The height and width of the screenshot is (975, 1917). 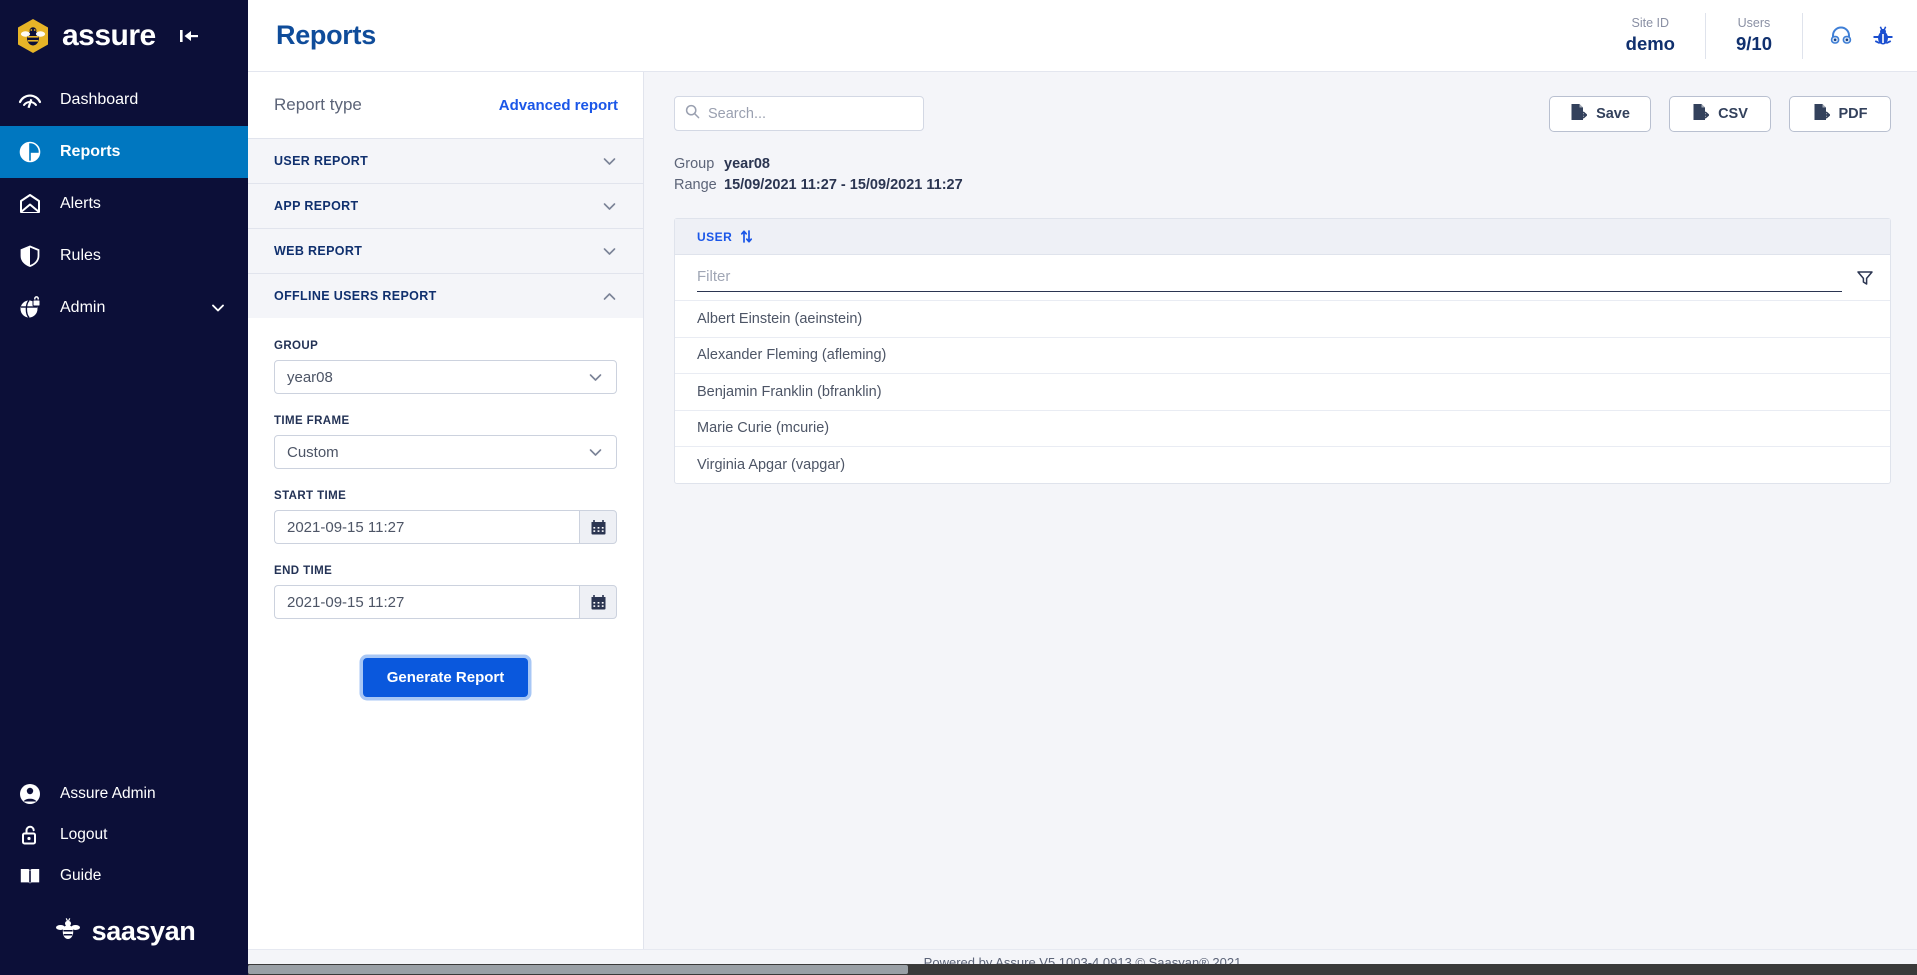 I want to click on sidebar-item-admin: Admin, so click(x=124, y=308).